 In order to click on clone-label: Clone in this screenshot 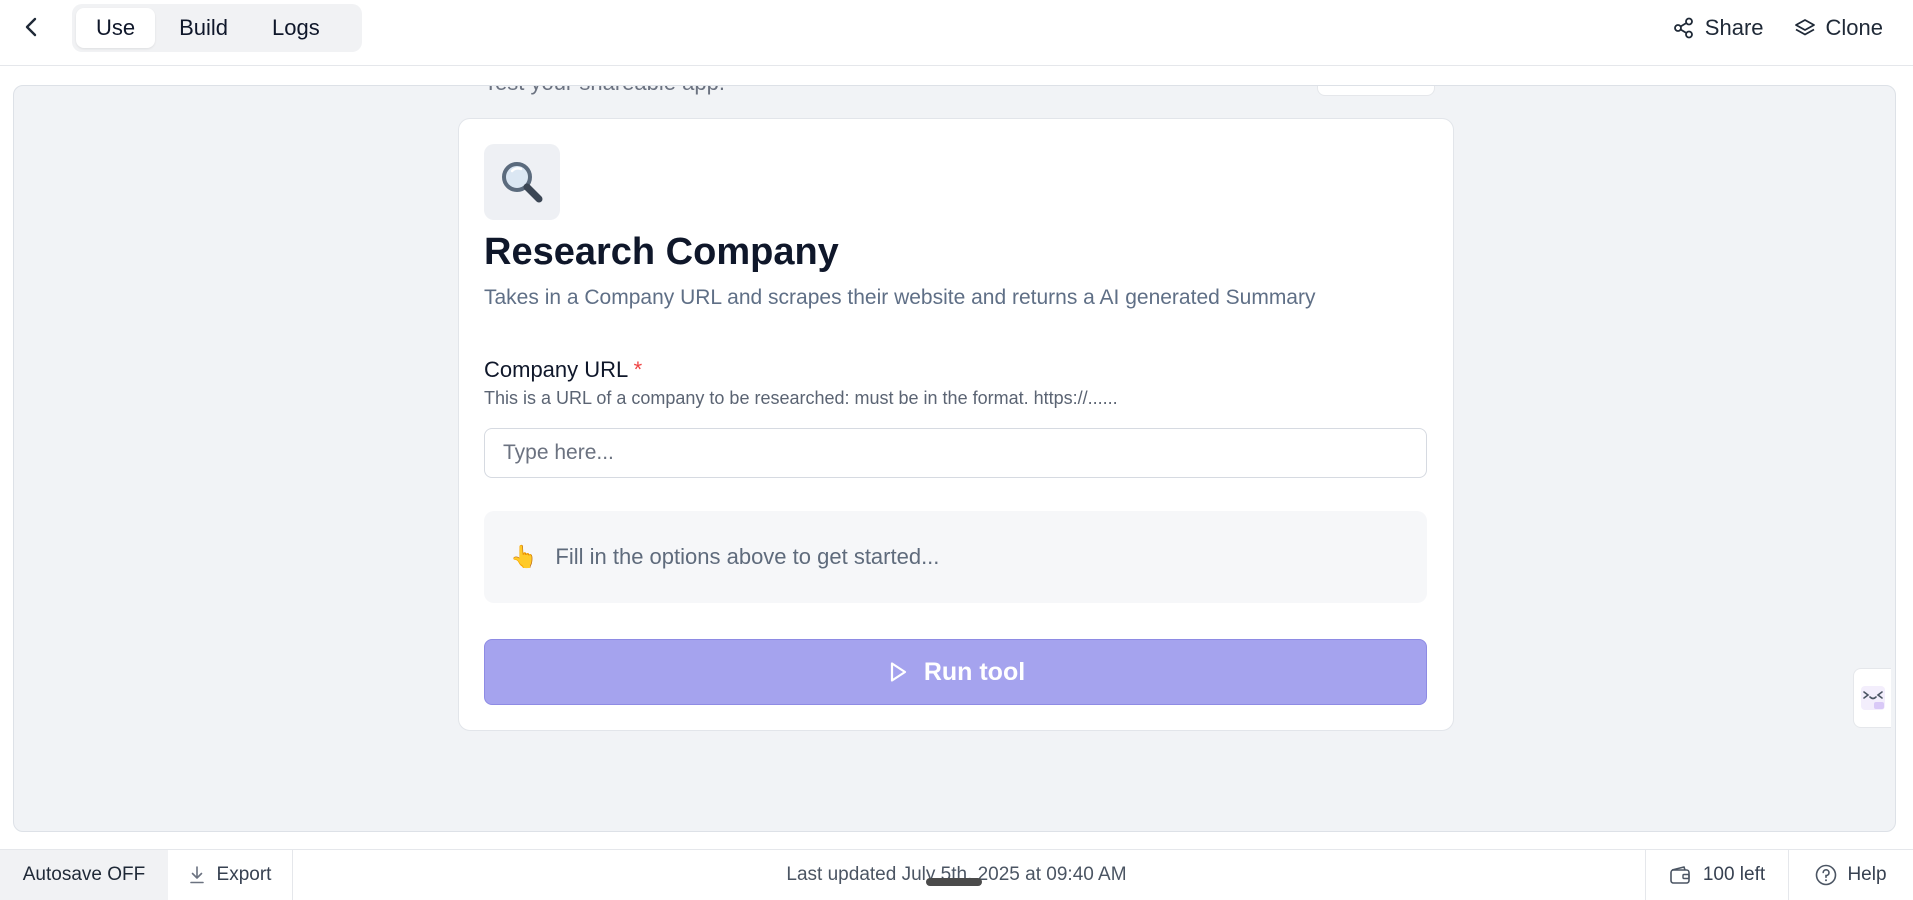, I will do `click(1854, 27)`.